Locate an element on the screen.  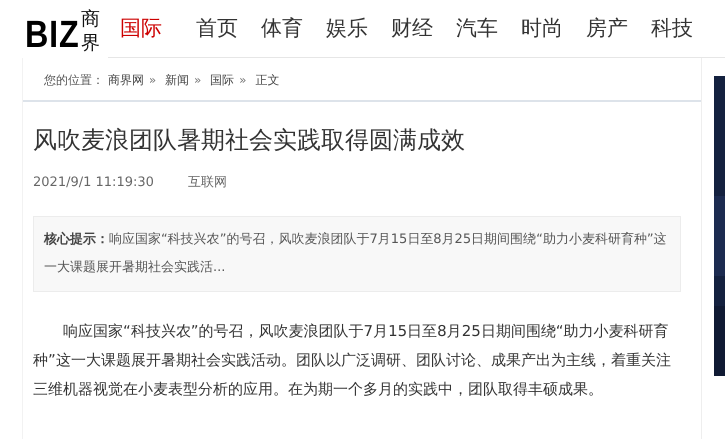
nav-link: 房产 is located at coordinates (607, 28).